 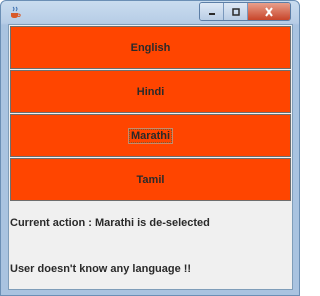 I want to click on minimize-icon, so click(x=212, y=11).